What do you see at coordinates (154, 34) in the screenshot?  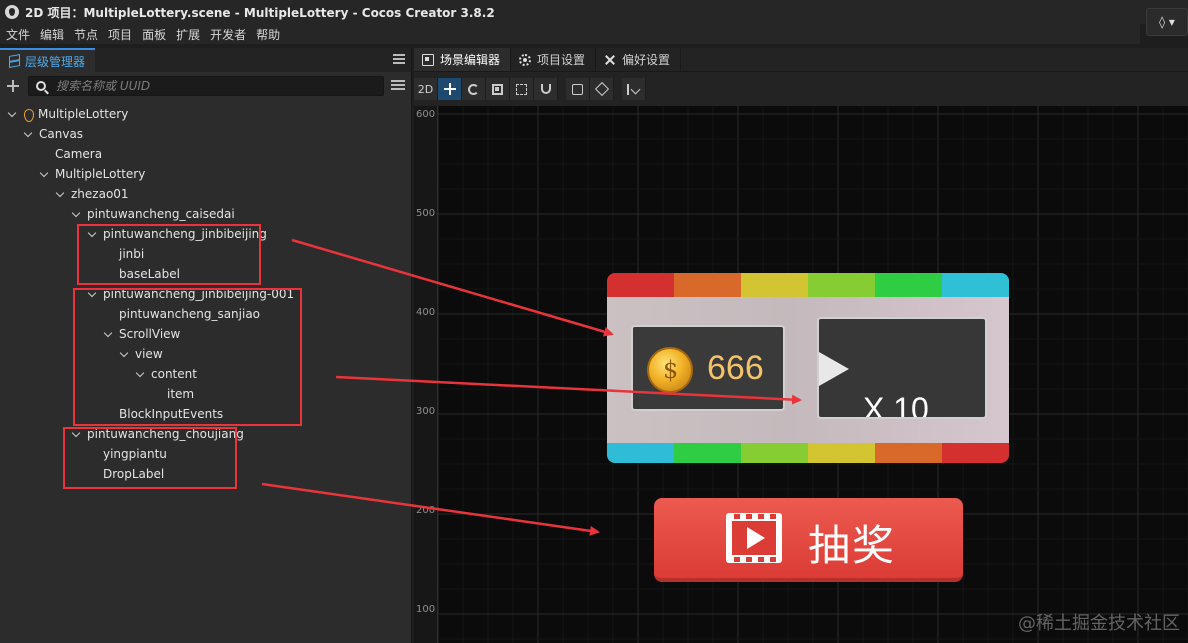 I see `menu-panel: 面板` at bounding box center [154, 34].